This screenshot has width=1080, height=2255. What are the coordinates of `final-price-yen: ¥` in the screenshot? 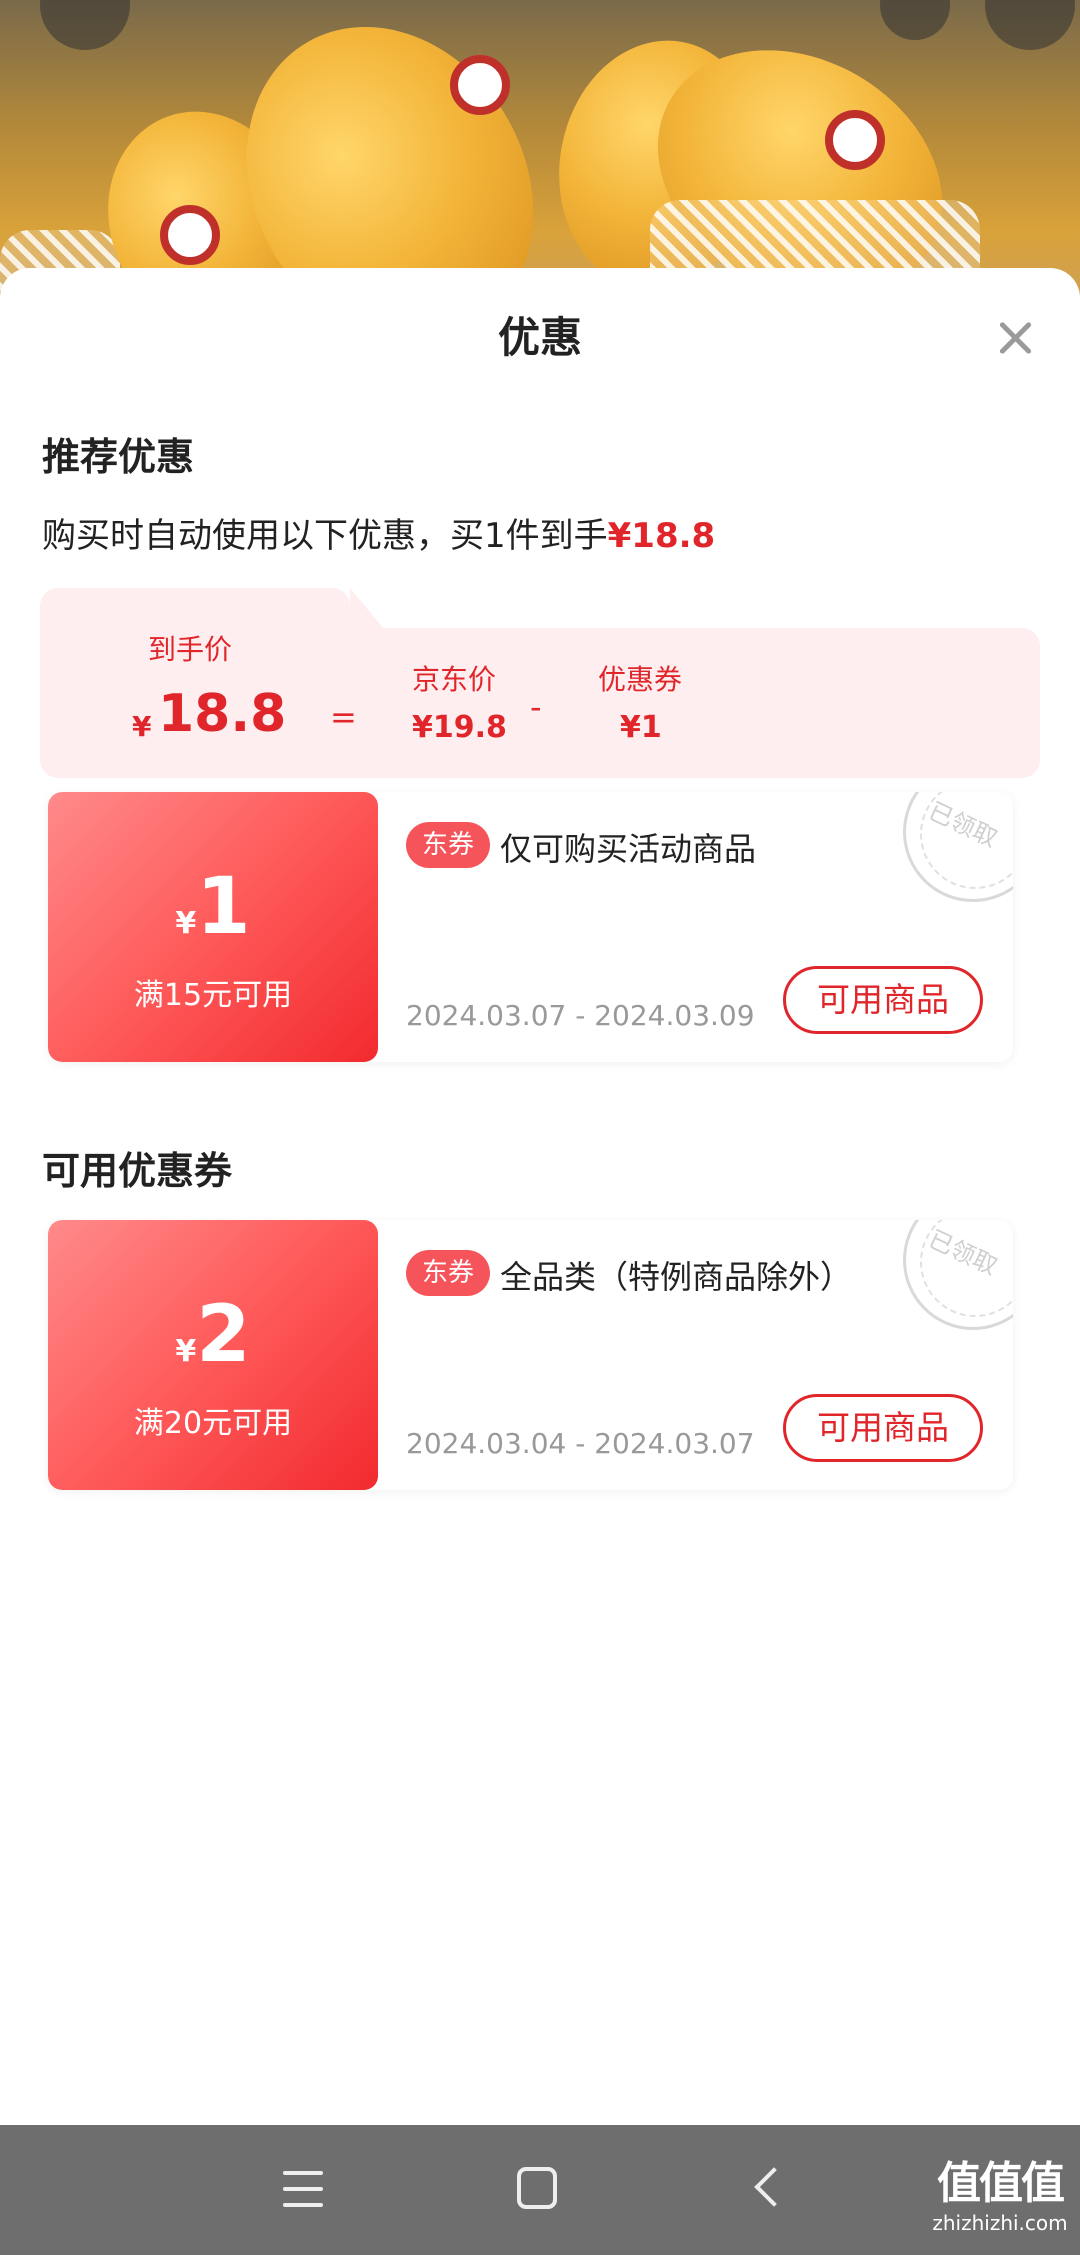 It's located at (142, 726).